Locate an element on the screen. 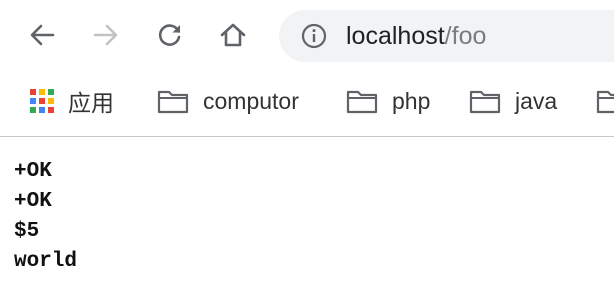  bookmark-label: java is located at coordinates (536, 100).